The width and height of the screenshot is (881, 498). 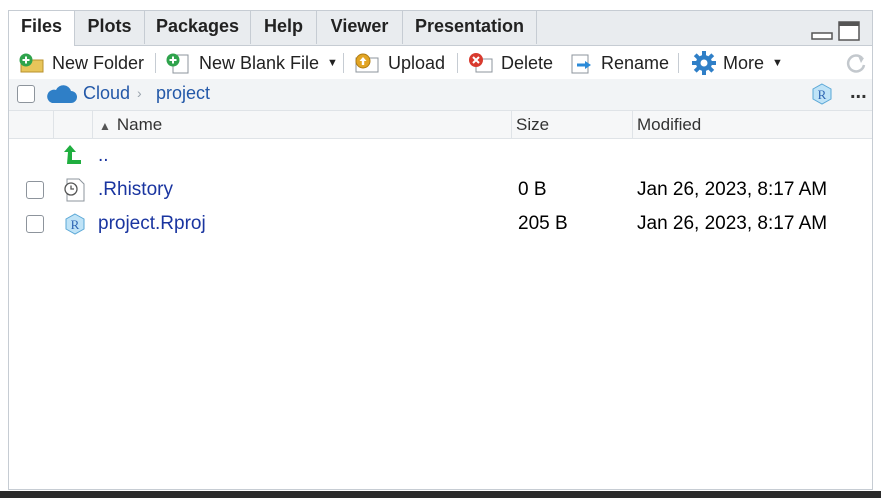 I want to click on size-column-header: Size, so click(x=574, y=124).